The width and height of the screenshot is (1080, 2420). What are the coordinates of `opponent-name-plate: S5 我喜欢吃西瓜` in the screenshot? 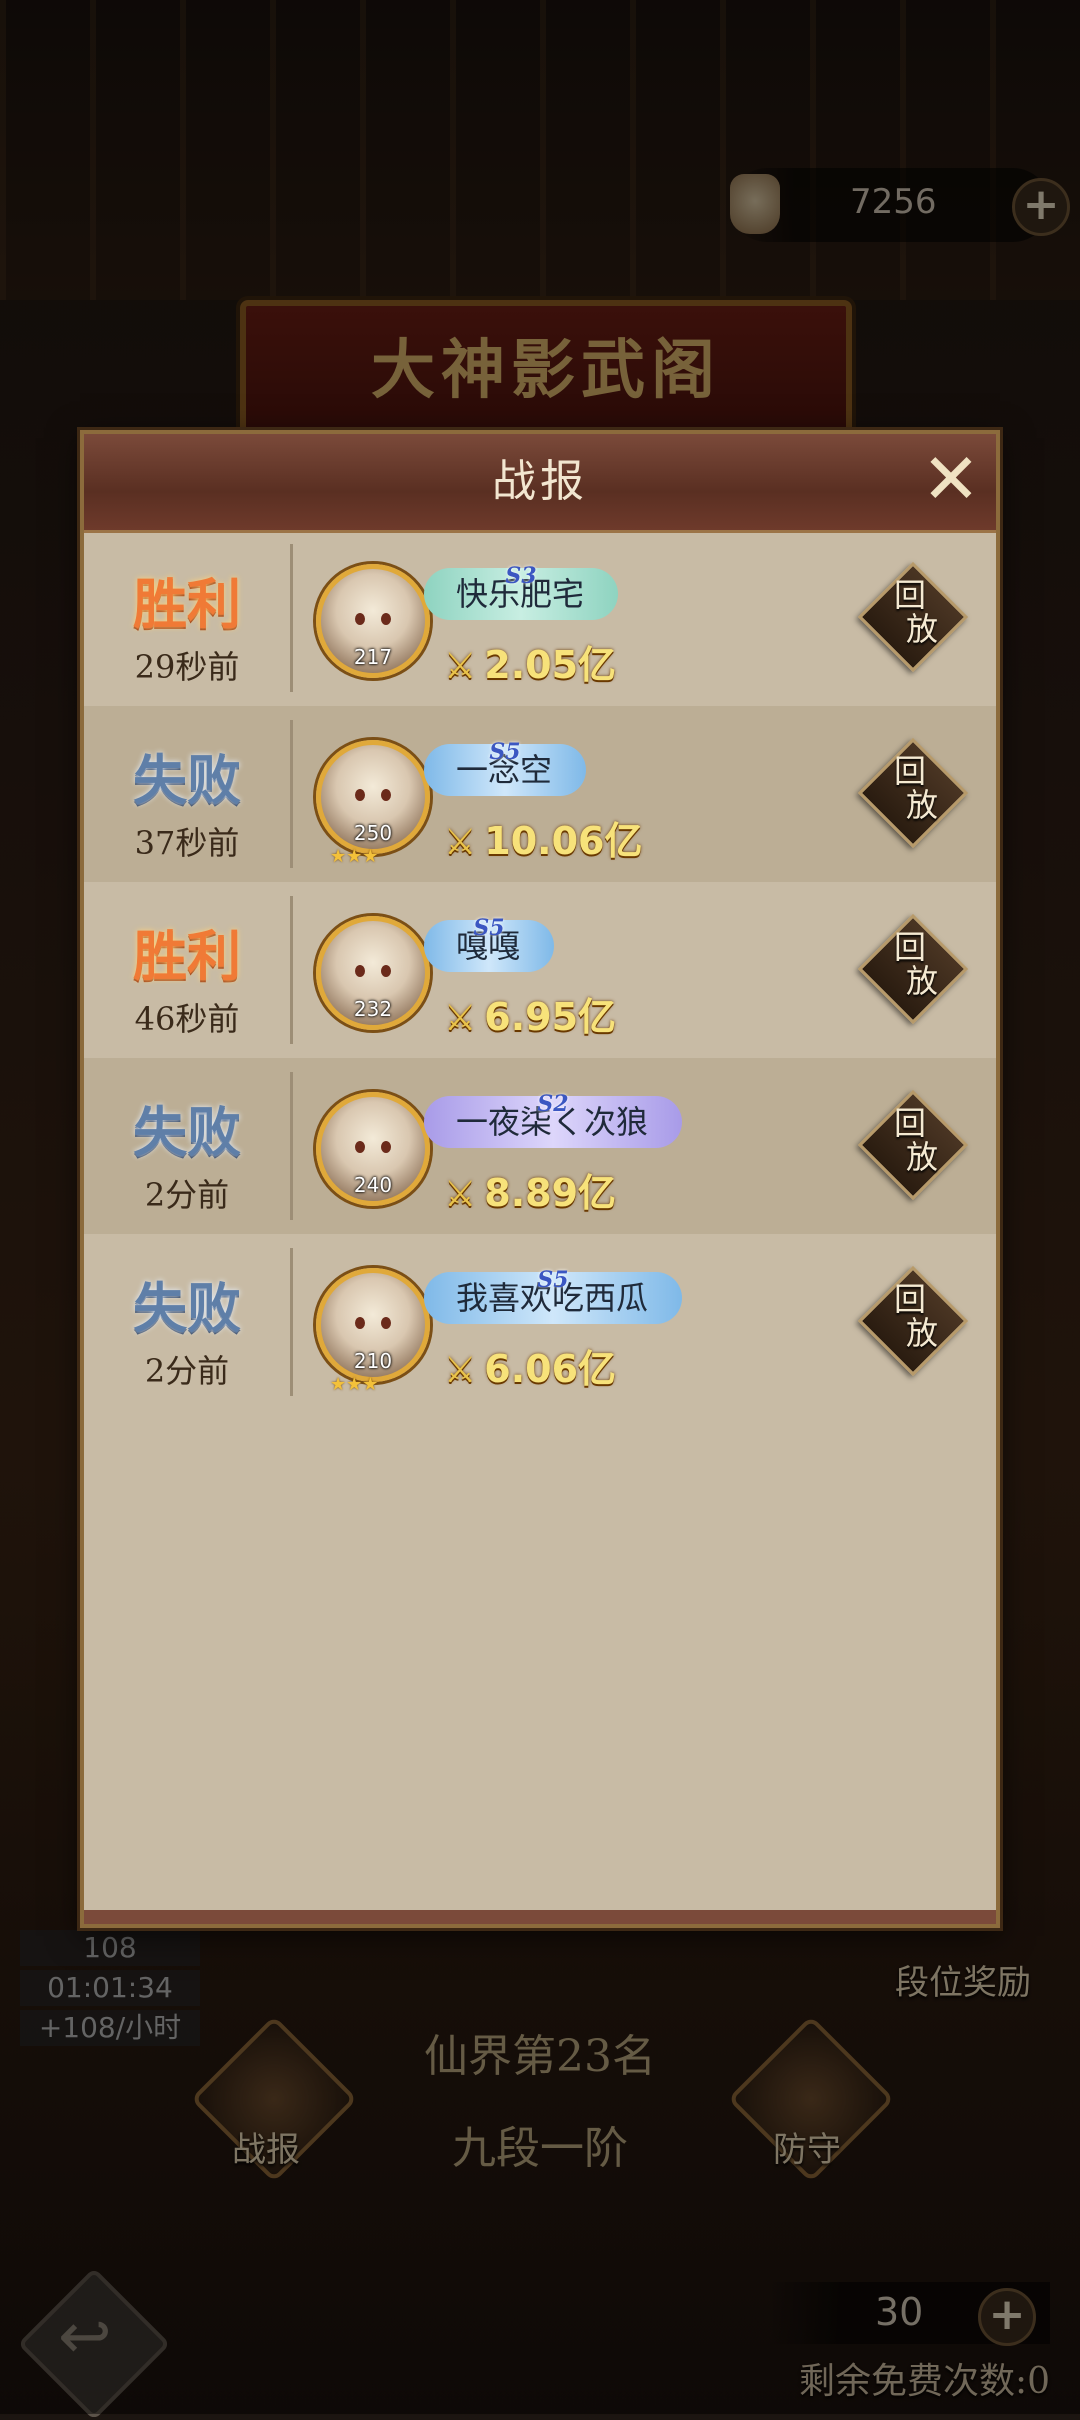 It's located at (553, 1295).